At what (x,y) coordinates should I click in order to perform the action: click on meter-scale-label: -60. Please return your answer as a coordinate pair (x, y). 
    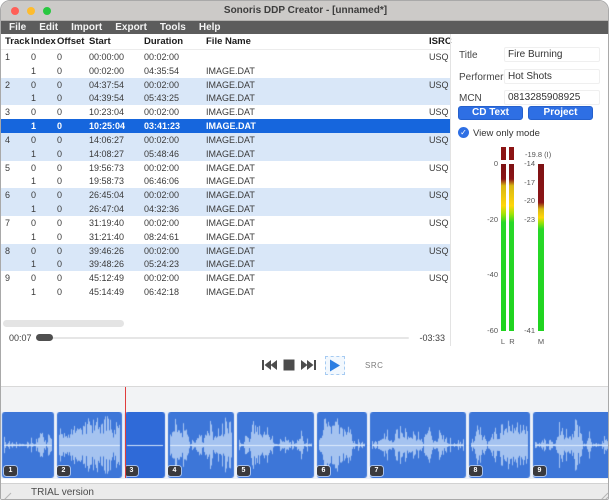
    Looking at the image, I should click on (492, 330).